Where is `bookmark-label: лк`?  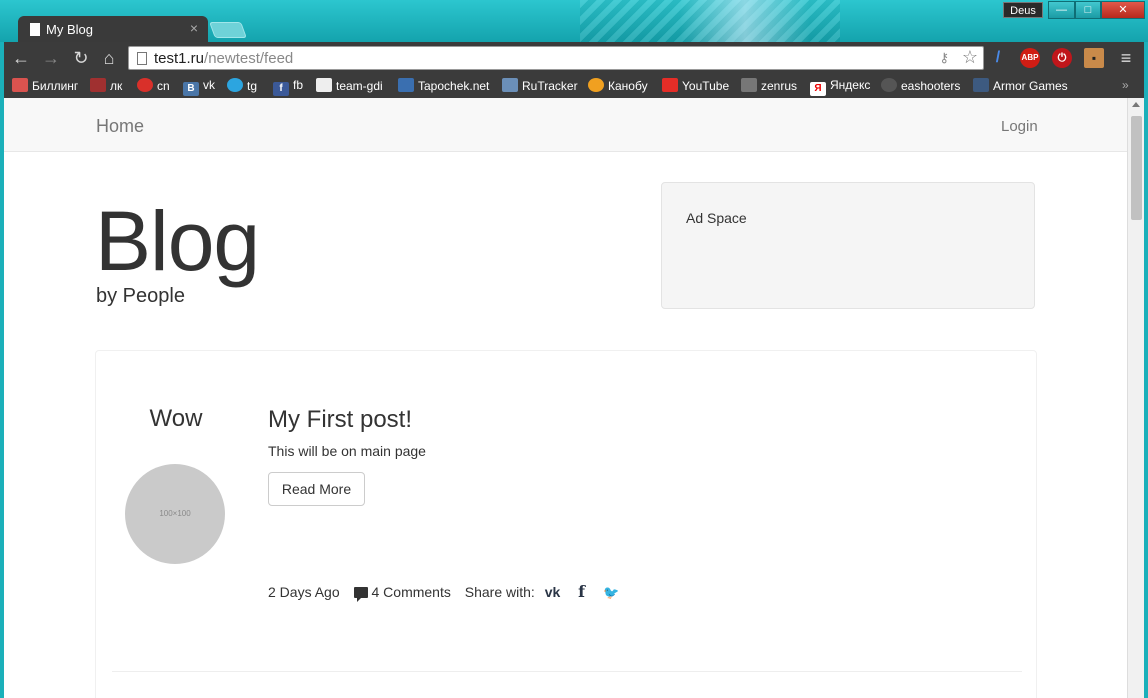 bookmark-label: лк is located at coordinates (116, 86).